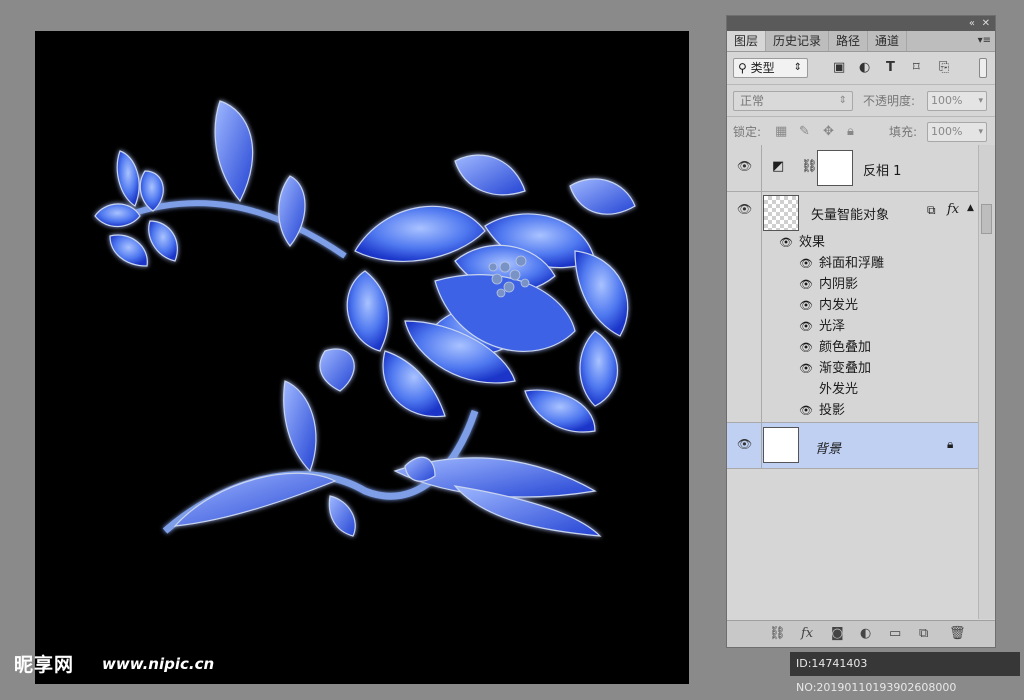  Describe the element at coordinates (804, 132) in the screenshot. I see `lock-paint-icon: ✎` at that location.